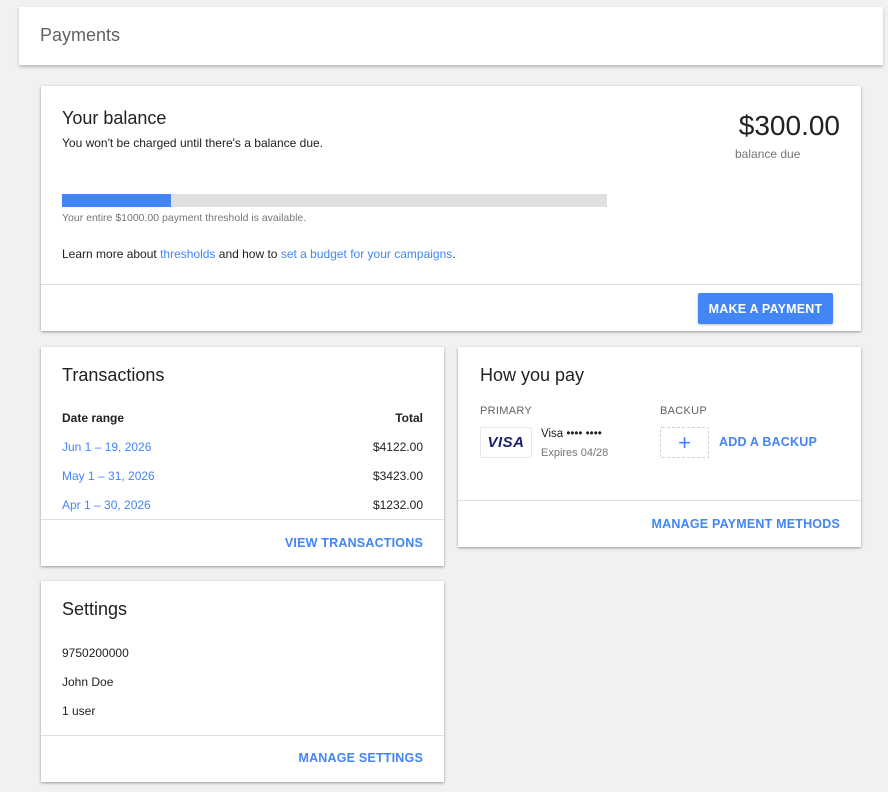 Image resolution: width=888 pixels, height=792 pixels. What do you see at coordinates (334, 200) in the screenshot?
I see `threshold-progress-bar` at bounding box center [334, 200].